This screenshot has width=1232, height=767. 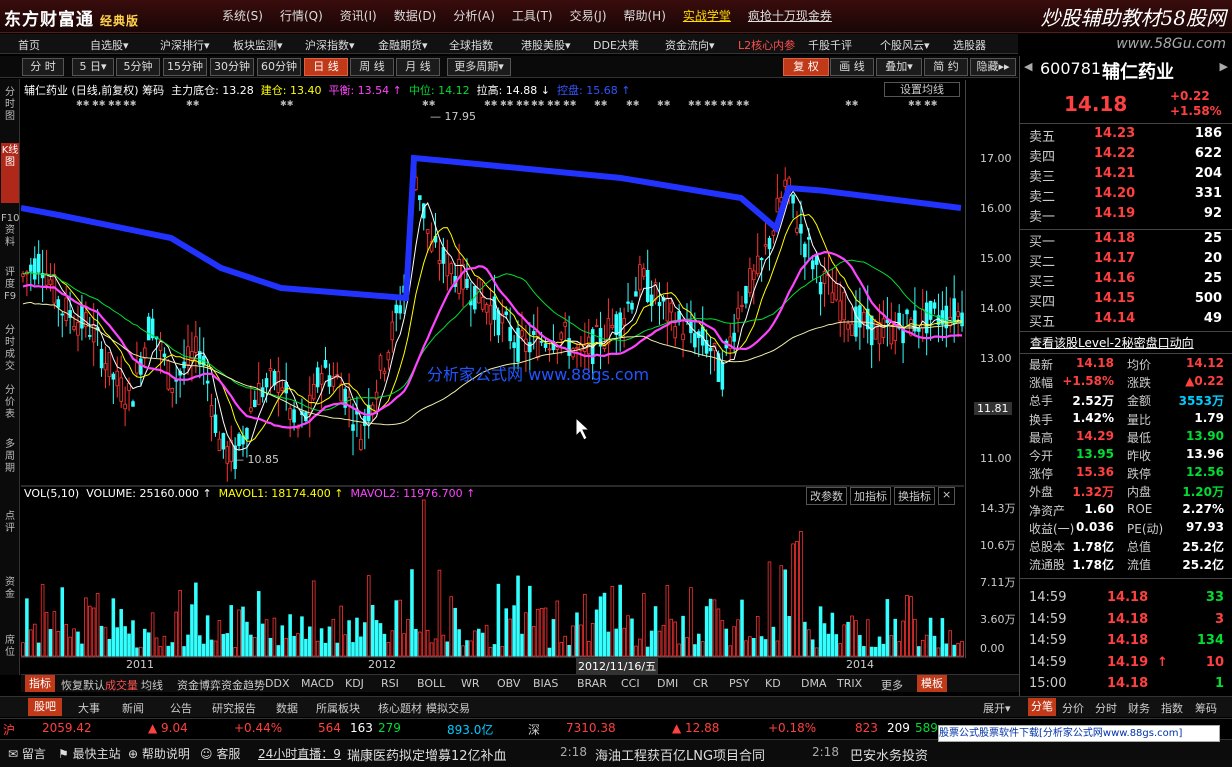 What do you see at coordinates (508, 683) in the screenshot?
I see `indicator-tab-12: OBV` at bounding box center [508, 683].